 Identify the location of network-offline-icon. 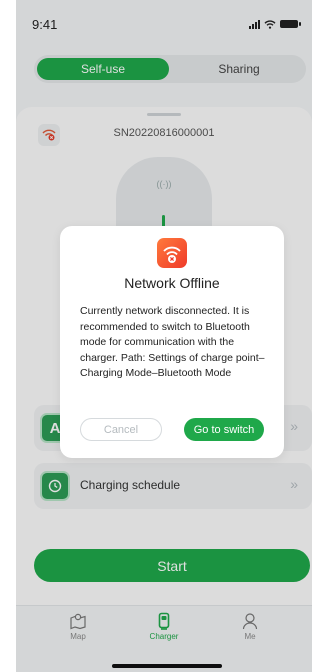
(172, 253).